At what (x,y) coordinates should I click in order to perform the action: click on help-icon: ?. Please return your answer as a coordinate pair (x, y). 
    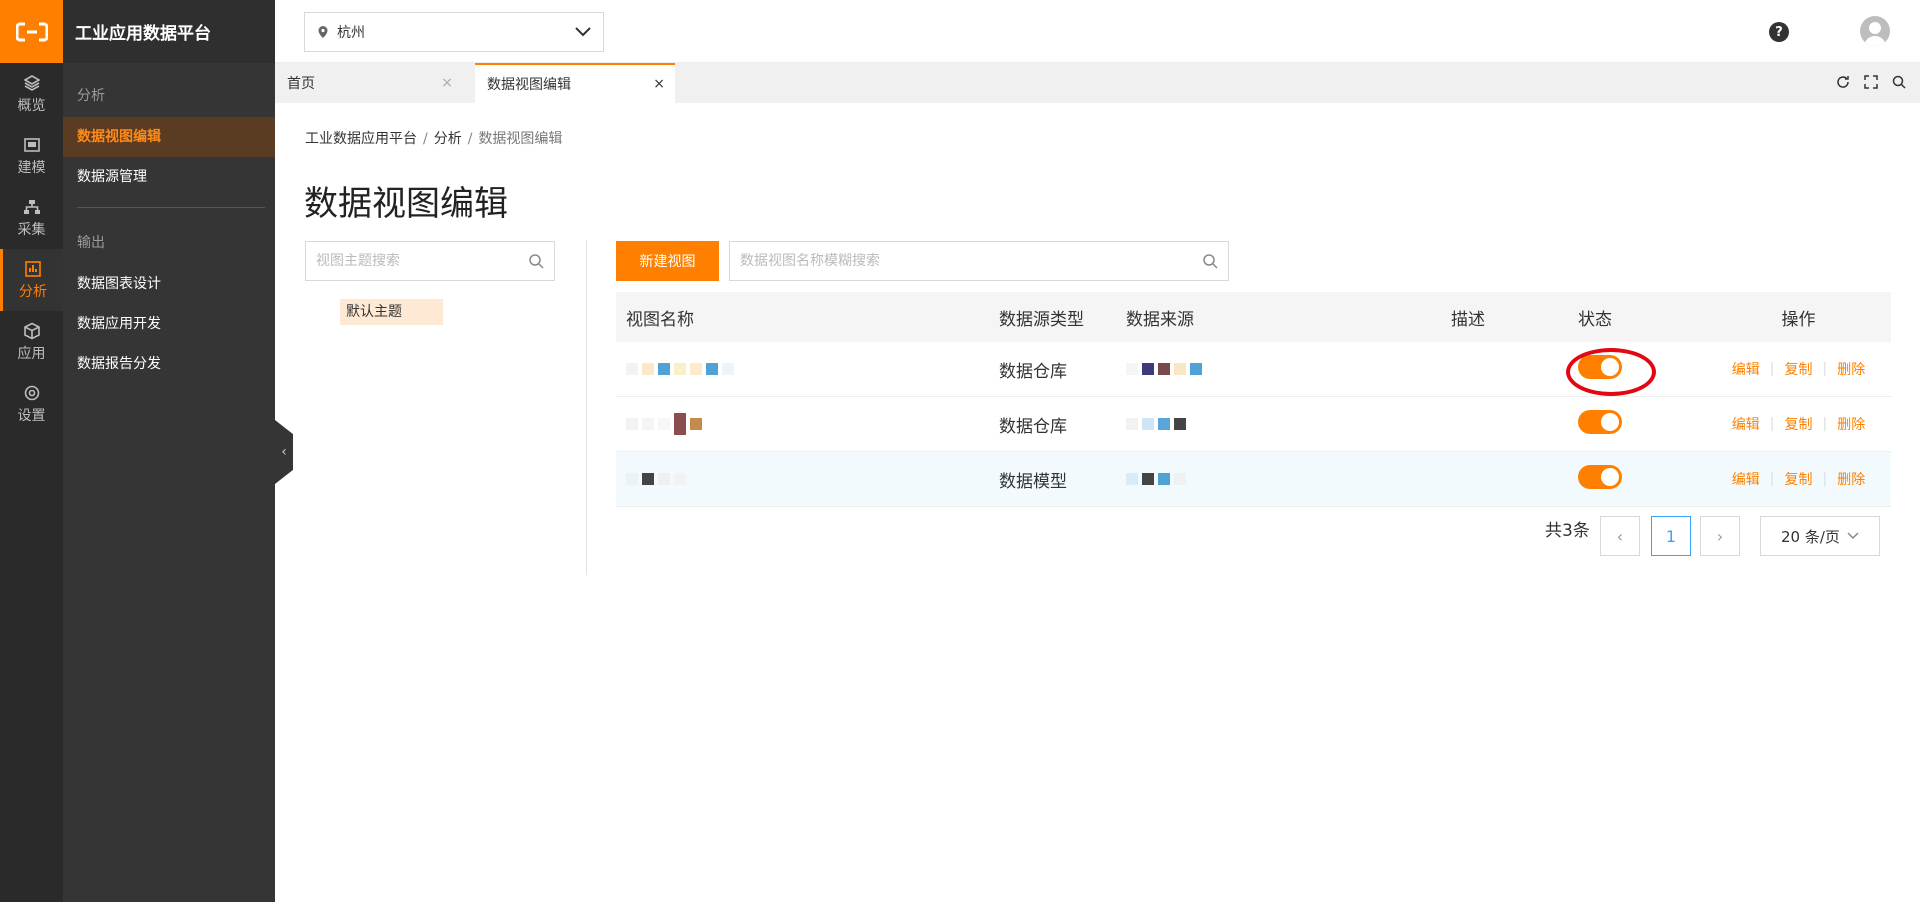
    Looking at the image, I should click on (1779, 32).